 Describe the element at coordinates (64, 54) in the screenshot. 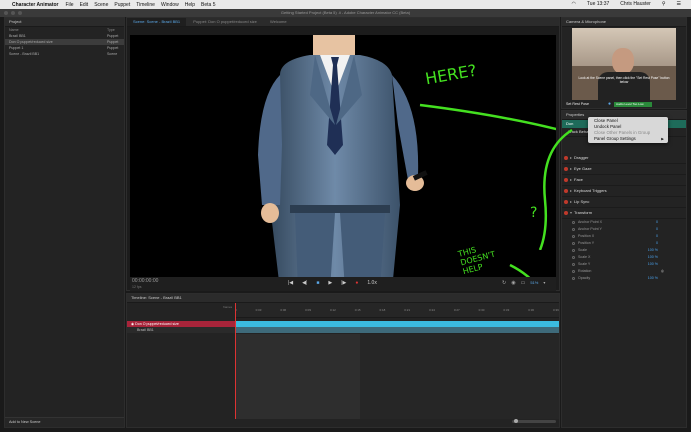

I see `project-item: Scene - Brazil BB1 Scene` at that location.